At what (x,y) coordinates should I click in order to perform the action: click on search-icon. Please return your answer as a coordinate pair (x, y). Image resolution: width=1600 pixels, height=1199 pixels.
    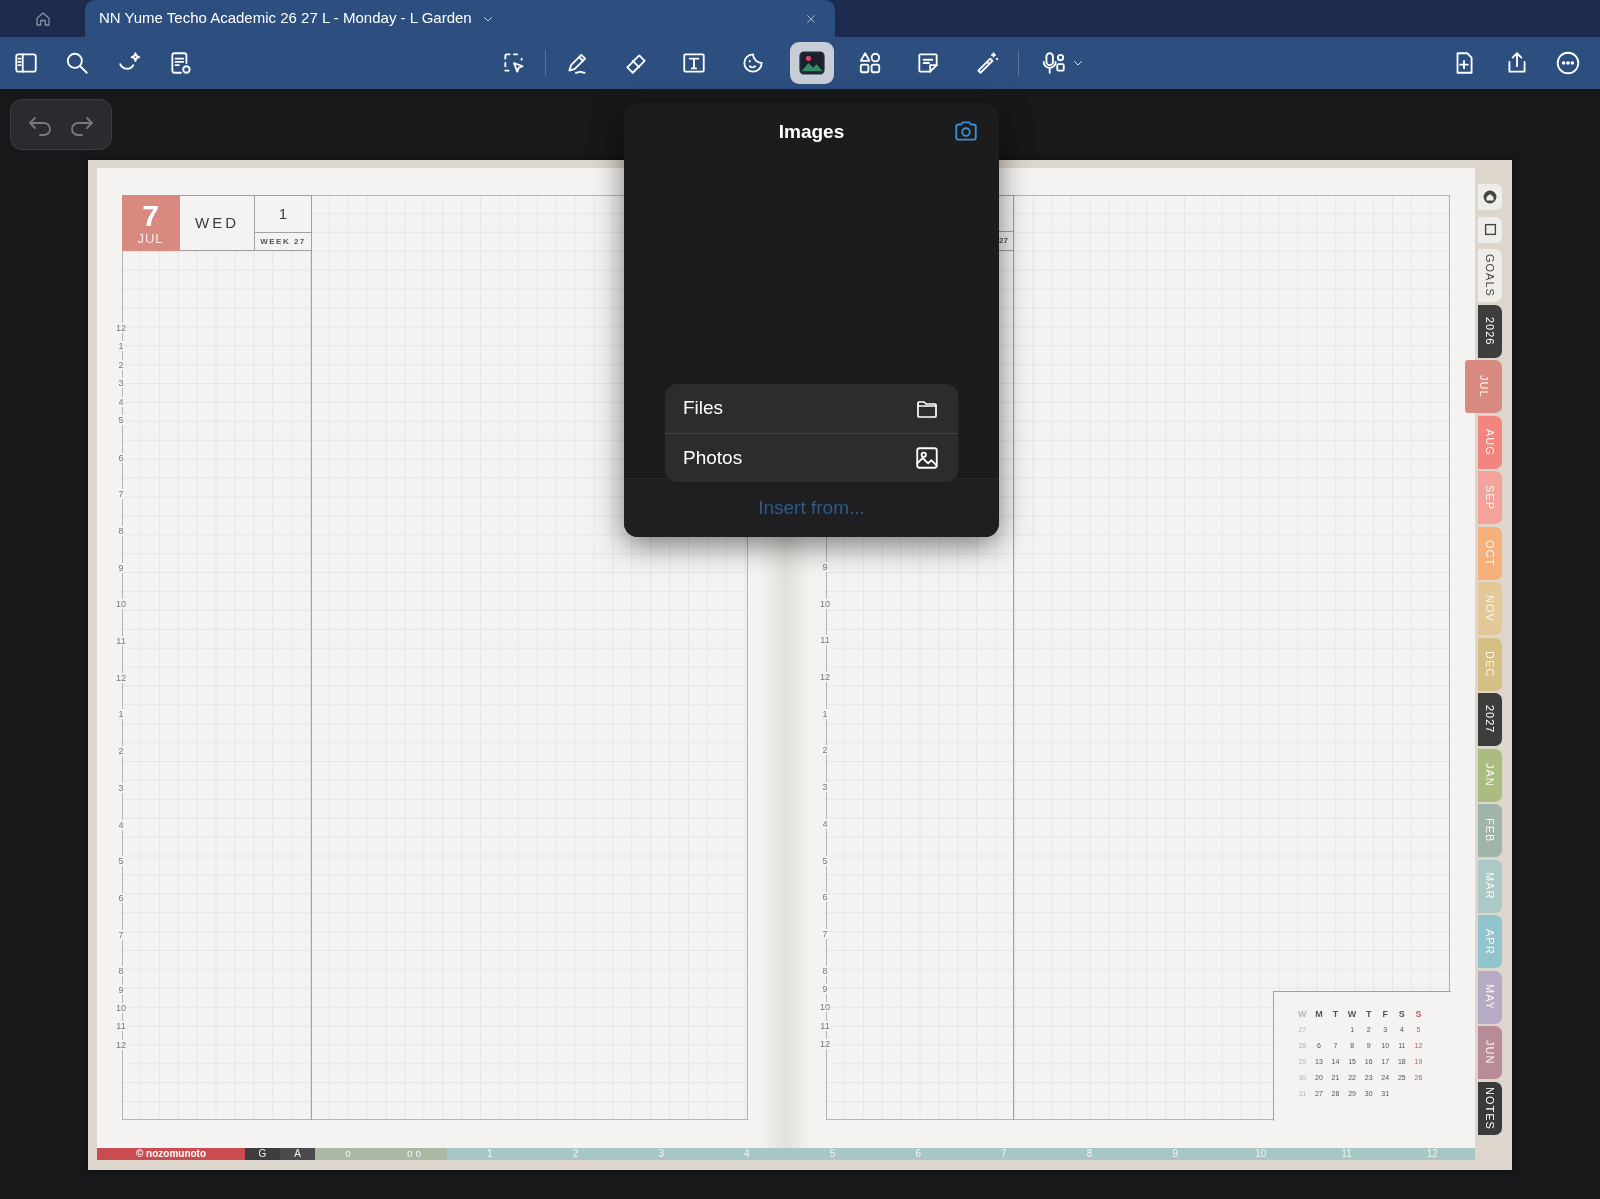
    Looking at the image, I should click on (77, 63).